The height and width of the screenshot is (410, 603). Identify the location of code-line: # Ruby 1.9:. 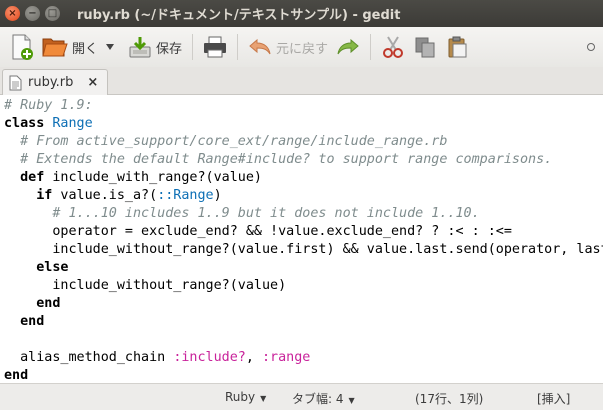
(303, 106).